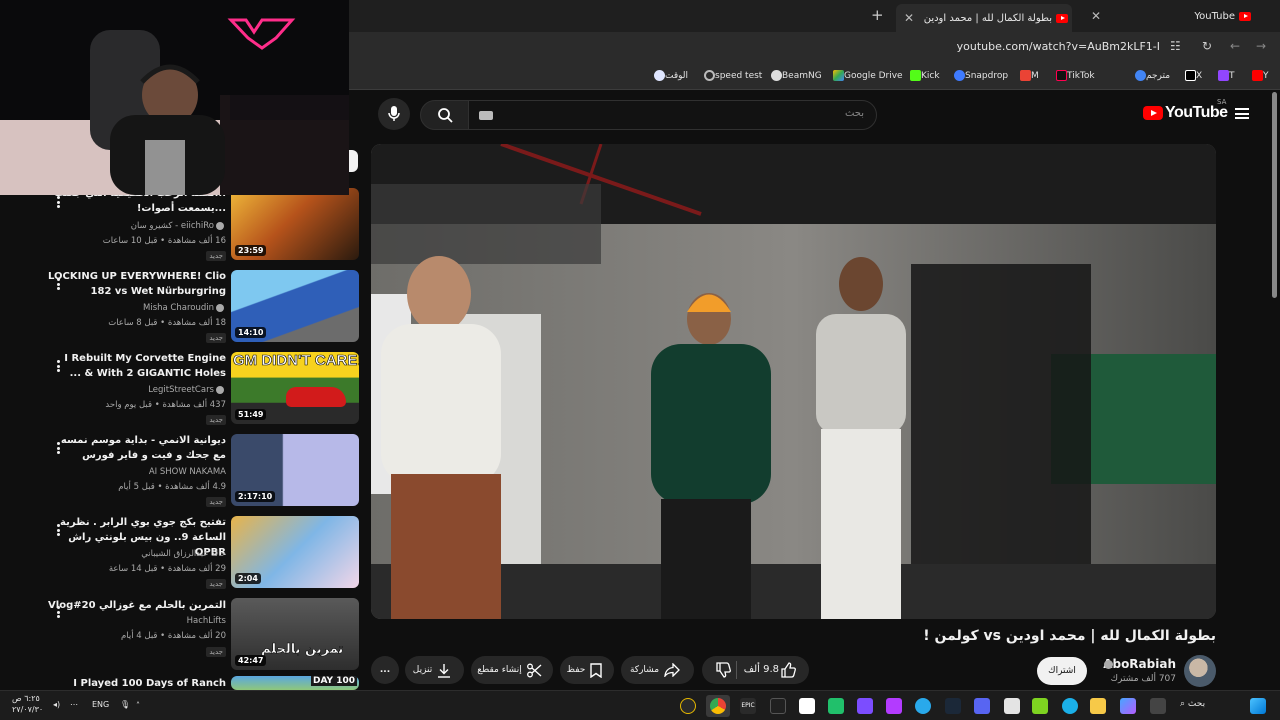  I want to click on tab-youtube: YouTube ✕, so click(1170, 16).